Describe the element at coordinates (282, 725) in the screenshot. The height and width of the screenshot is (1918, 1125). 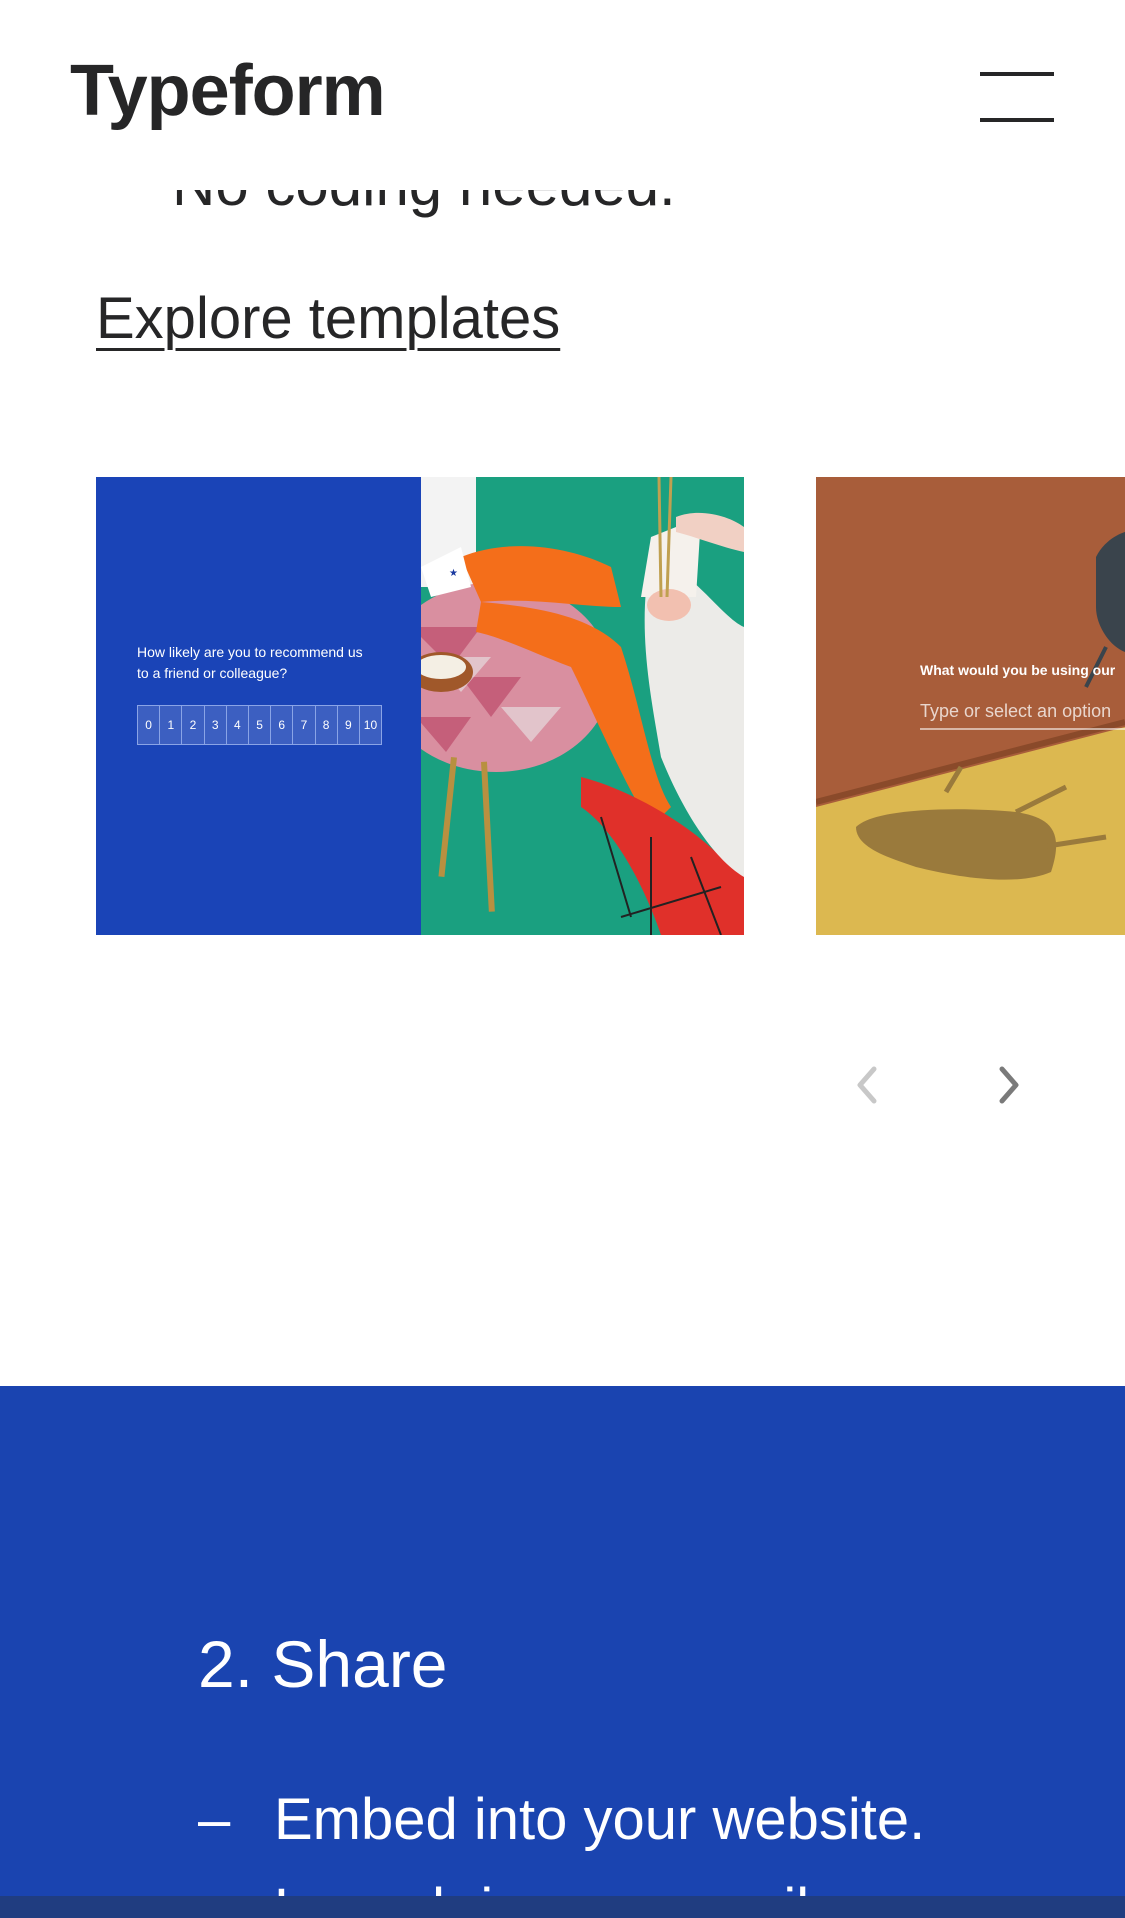
I see `scale-option: 6` at that location.